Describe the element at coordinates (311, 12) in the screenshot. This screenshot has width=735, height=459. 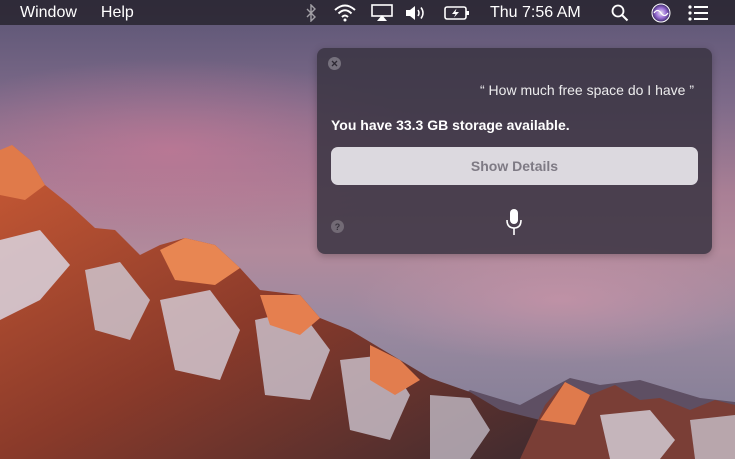
I see `bluetooth-icon` at that location.